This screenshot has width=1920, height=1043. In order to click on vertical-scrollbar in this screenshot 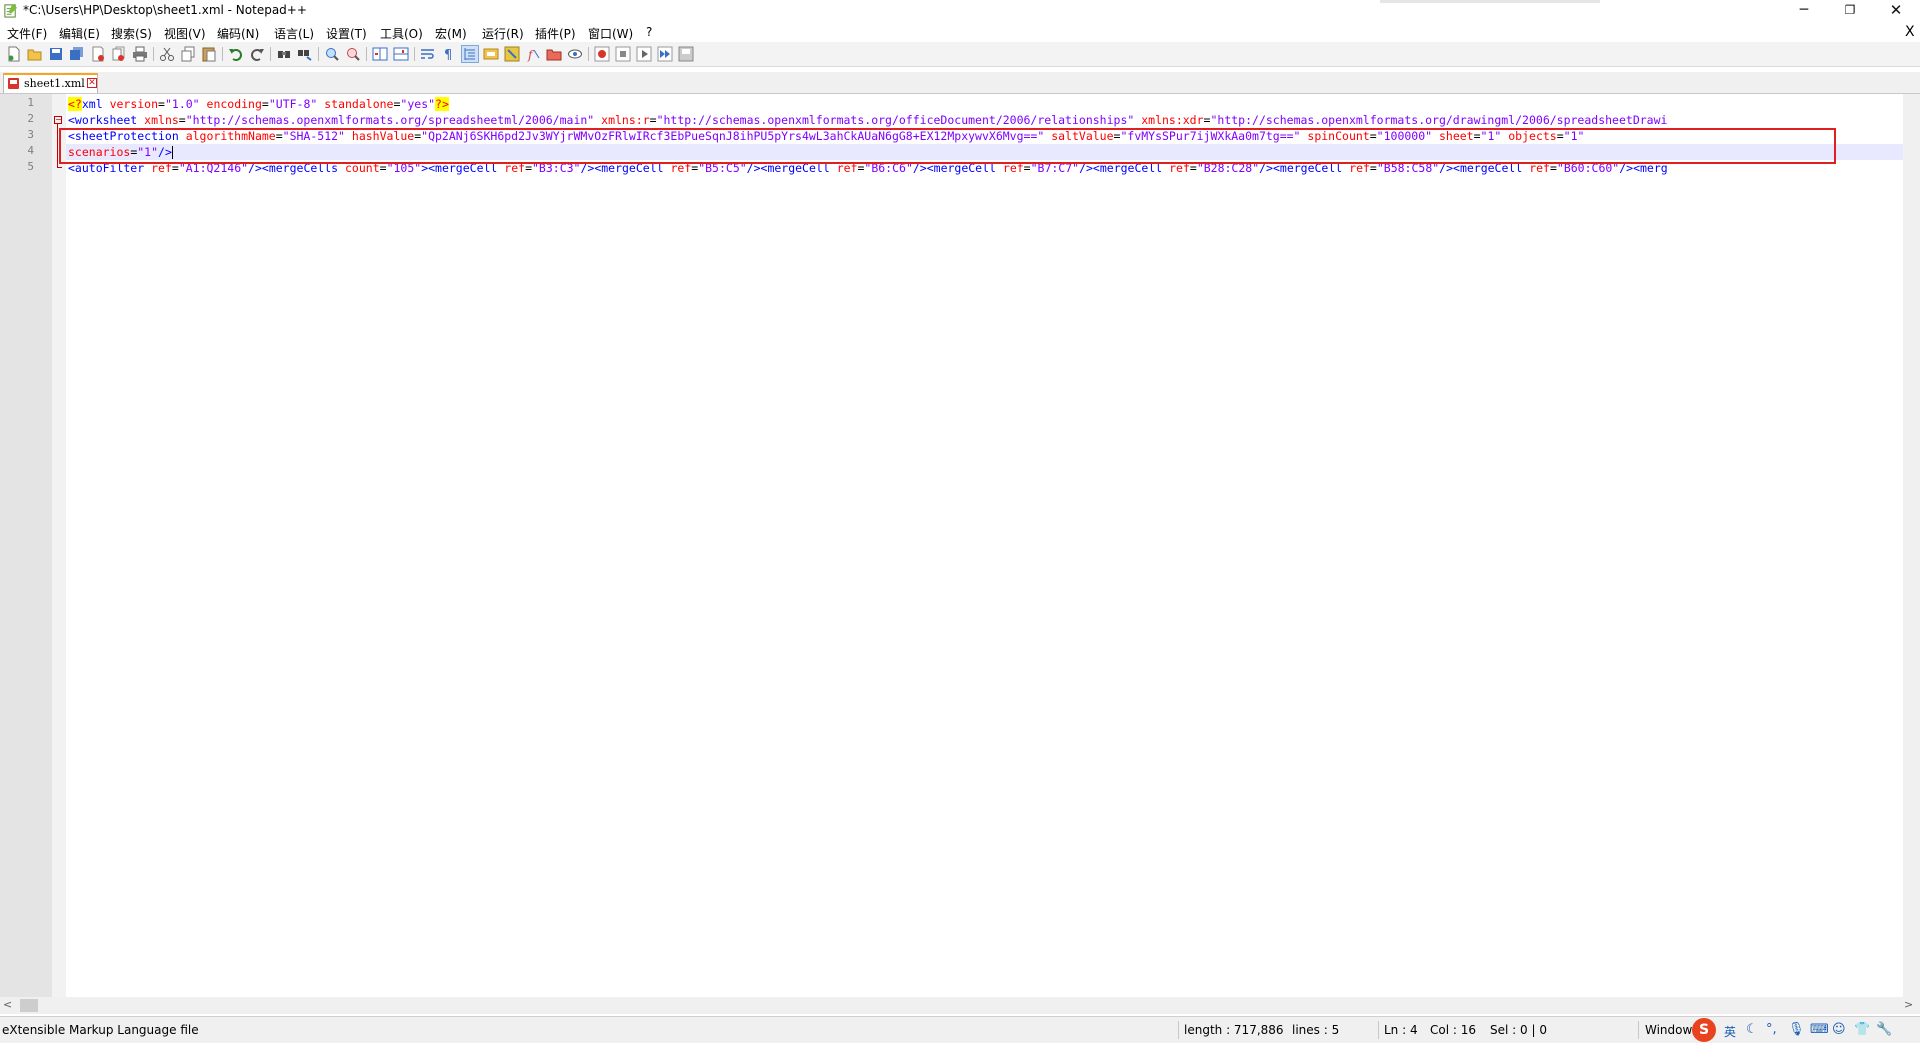, I will do `click(1911, 545)`.